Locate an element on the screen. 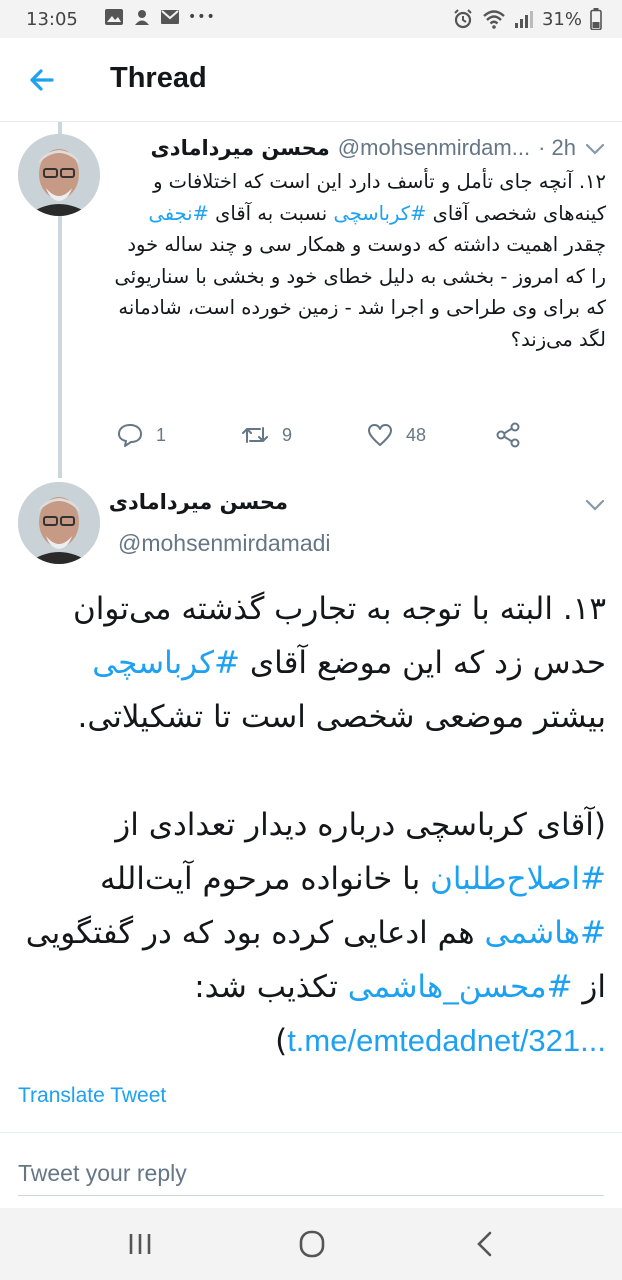 The height and width of the screenshot is (1280, 622). tweet-text-segment: (آقای کرباسچی درباره دیدار تعدادی از is located at coordinates (360, 825).